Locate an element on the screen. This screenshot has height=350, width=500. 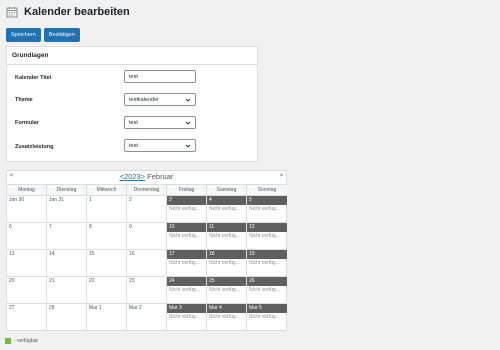
day-number: 2 is located at coordinates (130, 200).